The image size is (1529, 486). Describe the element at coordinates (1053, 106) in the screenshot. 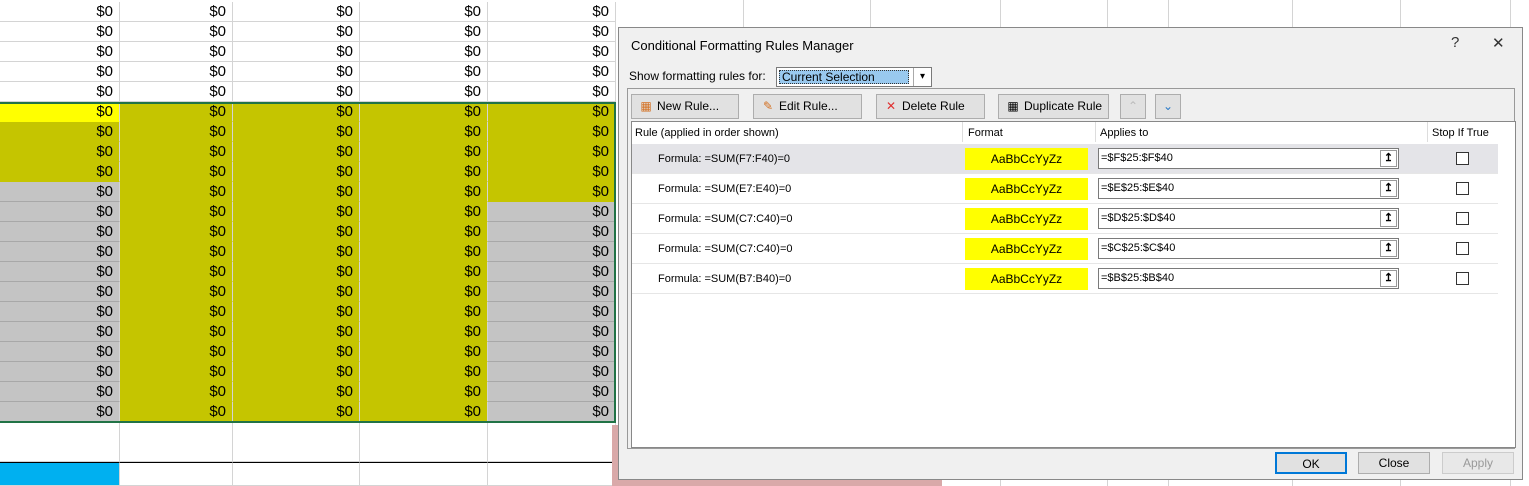

I see `duplicate-rule-button: ▦ Duplicate Rule` at that location.